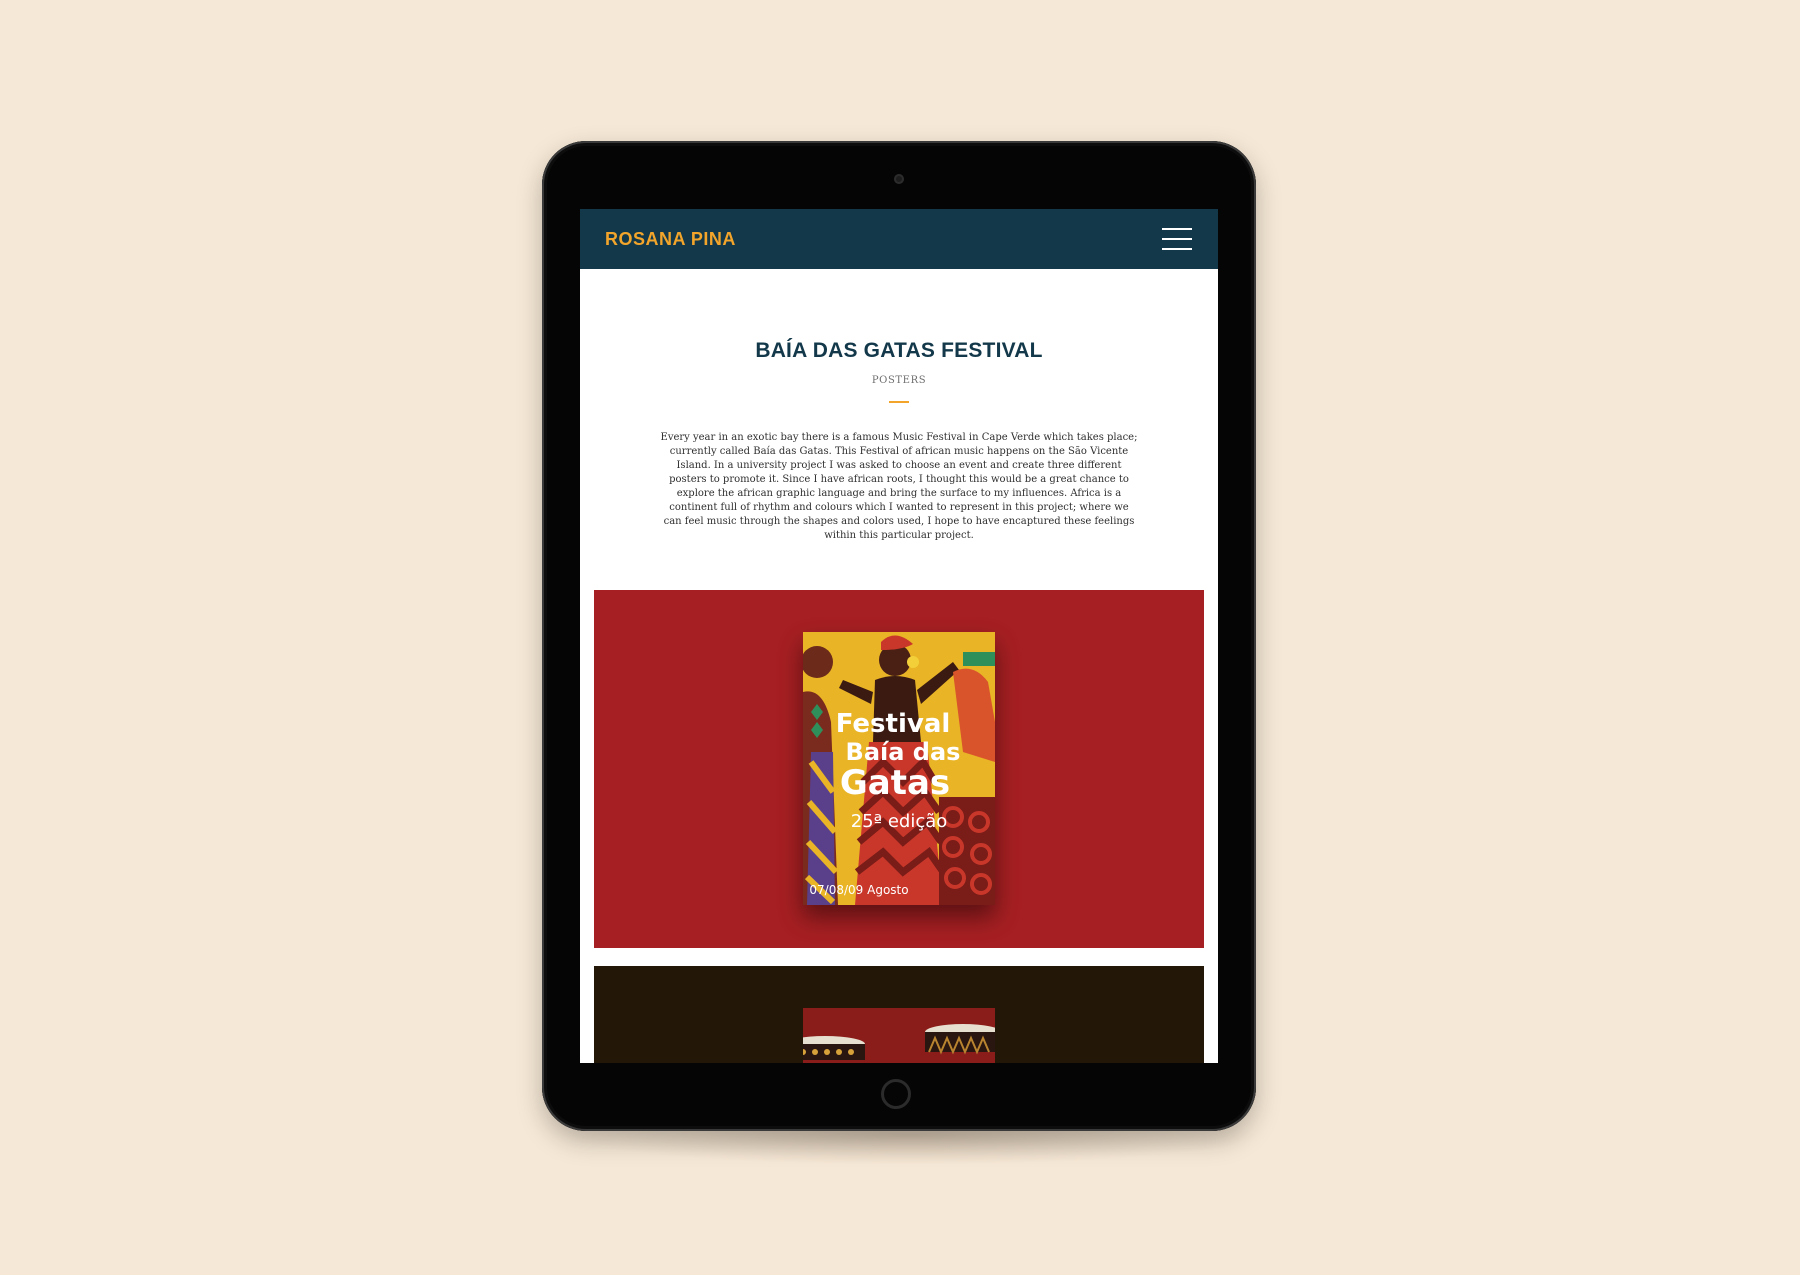  I want to click on project-category: POSTERS, so click(899, 380).